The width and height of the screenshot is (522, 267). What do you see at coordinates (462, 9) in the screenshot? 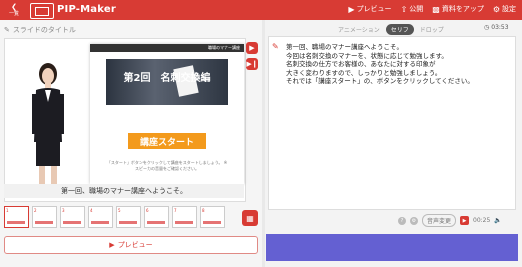
I see `upload-label: 資料をアップ` at bounding box center [462, 9].